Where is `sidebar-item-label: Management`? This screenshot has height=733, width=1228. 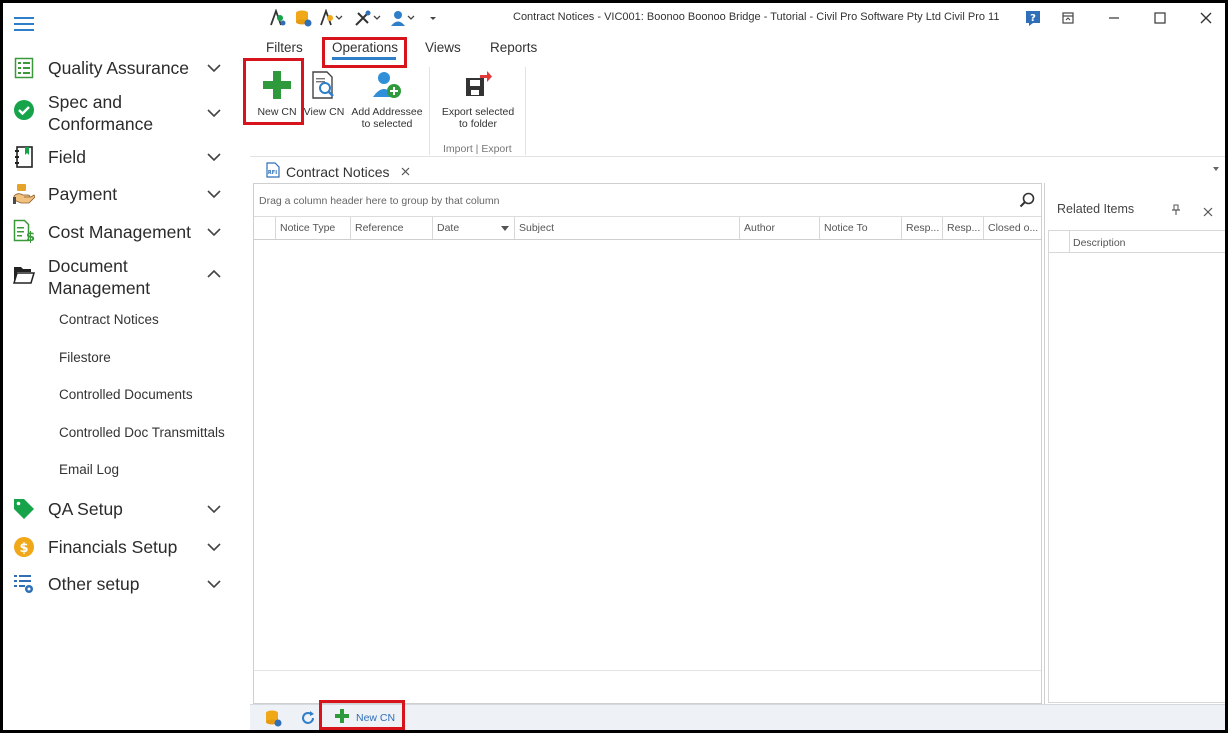 sidebar-item-label: Management is located at coordinates (99, 288).